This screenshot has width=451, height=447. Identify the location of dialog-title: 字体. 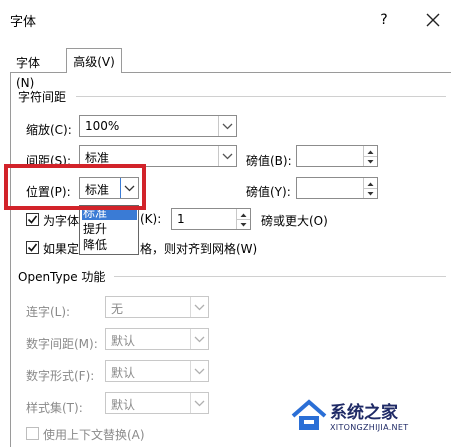
(23, 22).